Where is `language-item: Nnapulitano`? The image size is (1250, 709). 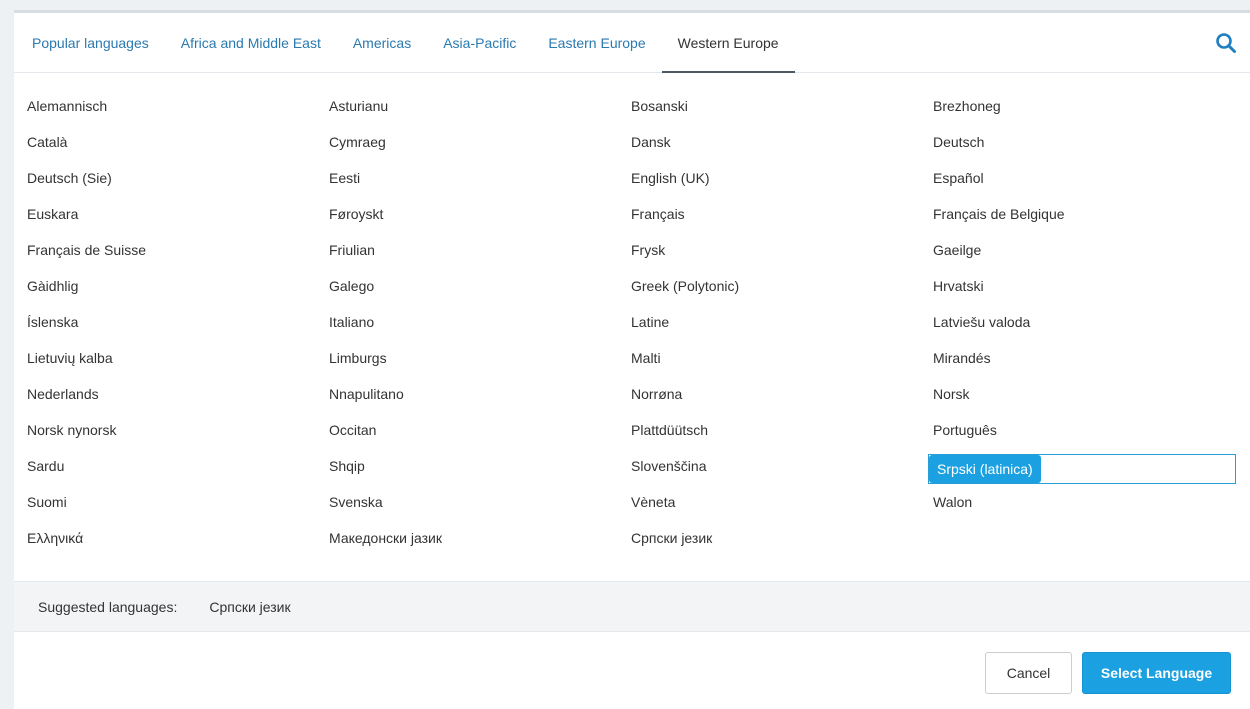
language-item: Nnapulitano is located at coordinates (467, 394).